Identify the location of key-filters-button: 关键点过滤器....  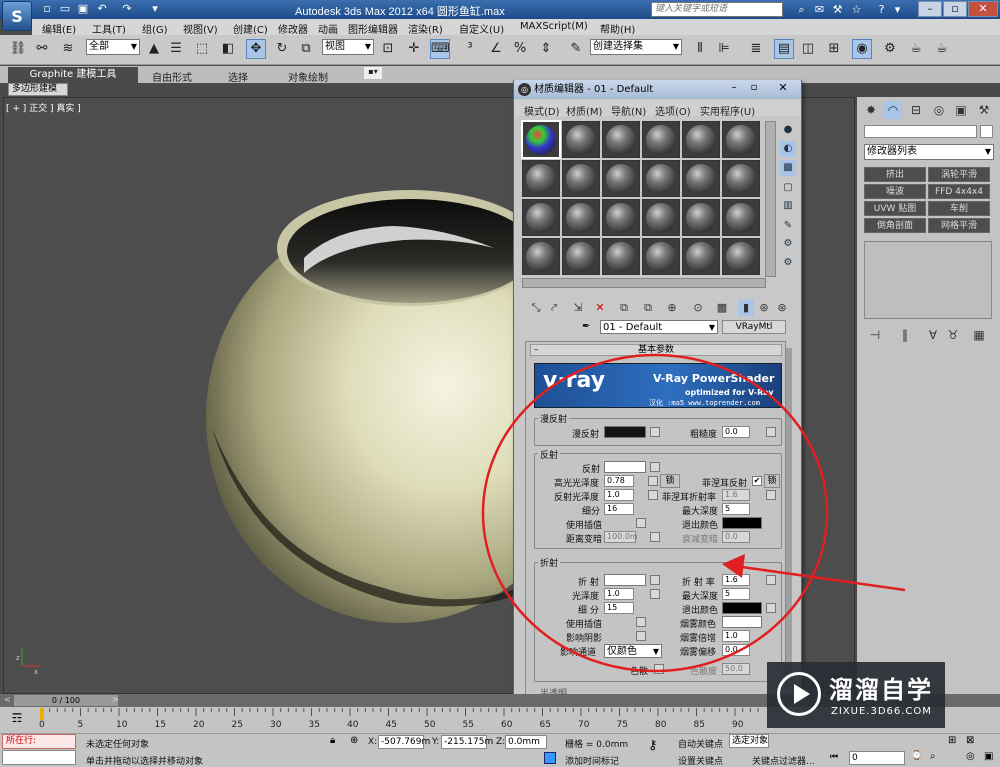
(783, 760).